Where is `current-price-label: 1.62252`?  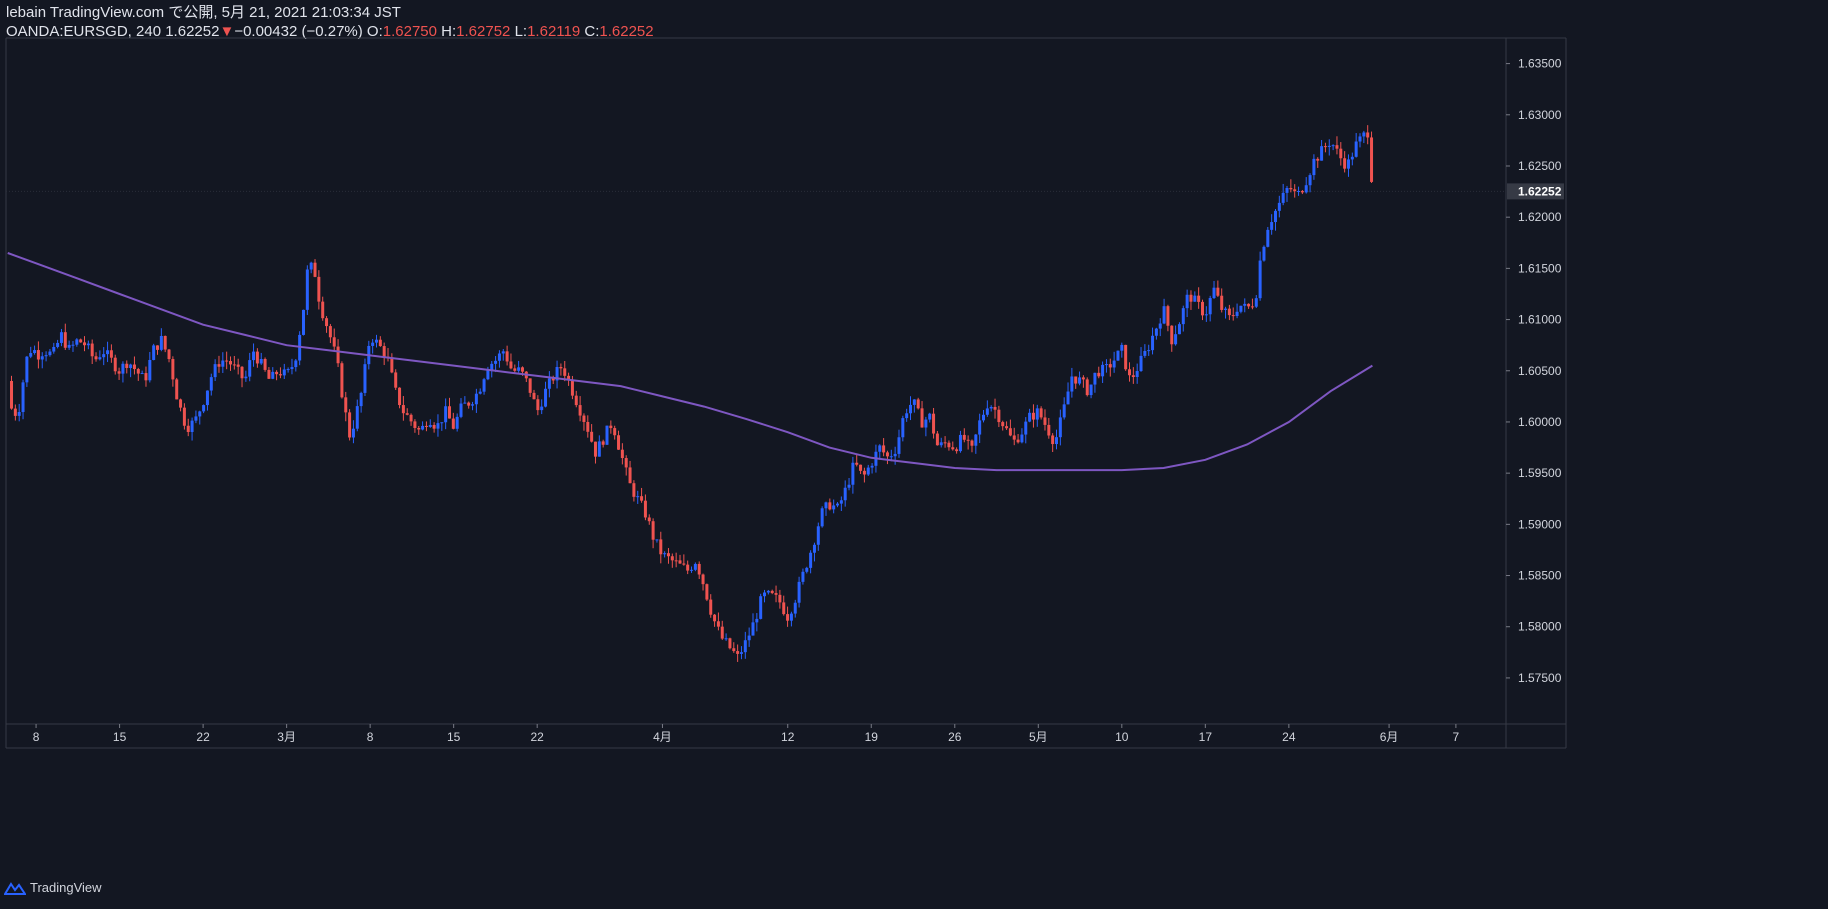 current-price-label: 1.62252 is located at coordinates (1540, 191).